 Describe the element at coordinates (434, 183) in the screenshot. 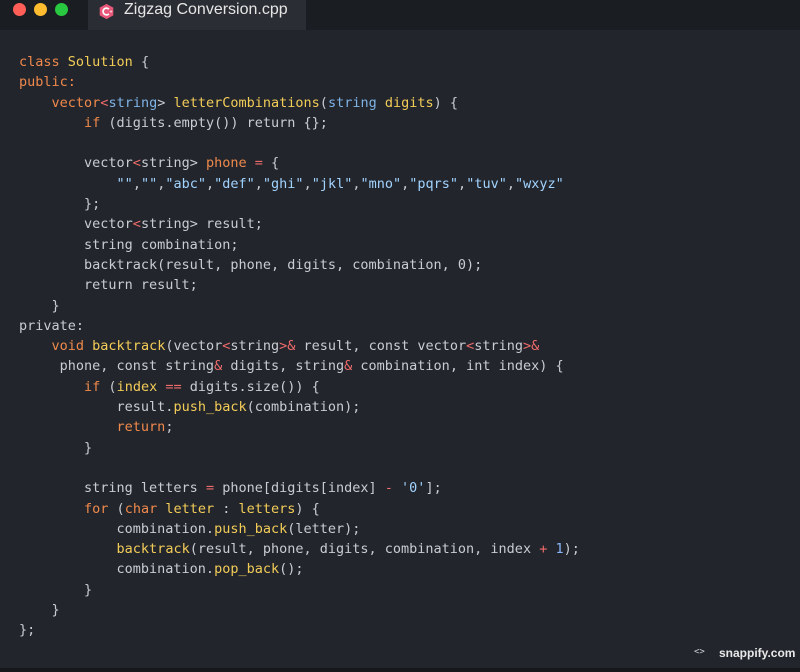

I see `code-token: "pqrs"` at that location.